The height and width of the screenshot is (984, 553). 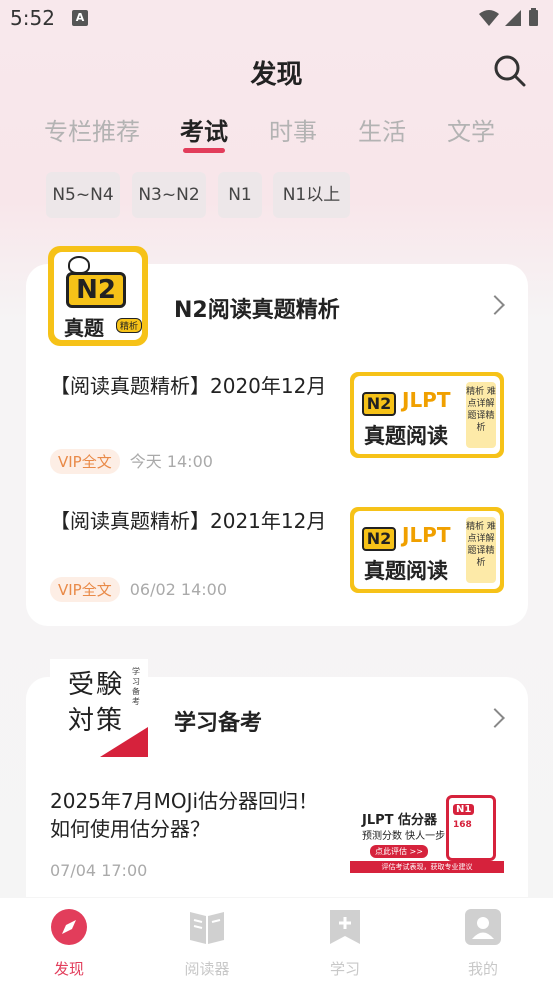 What do you see at coordinates (404, 836) in the screenshot?
I see `thumb-subtitle: 预测分数 快人一步` at bounding box center [404, 836].